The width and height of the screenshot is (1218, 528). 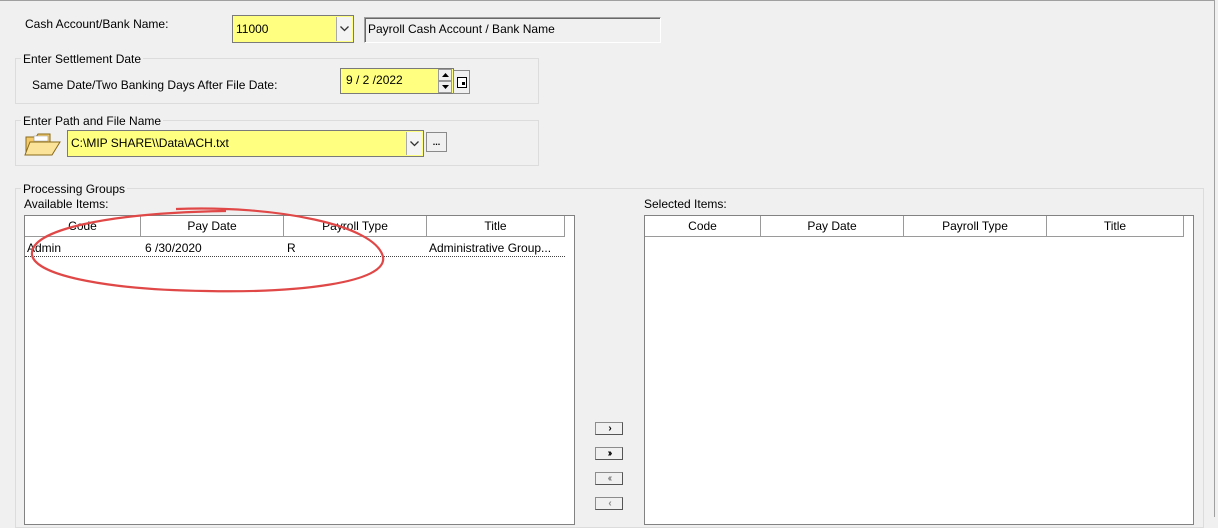 I want to click on selected-col-pay-date: Pay Date, so click(x=832, y=226).